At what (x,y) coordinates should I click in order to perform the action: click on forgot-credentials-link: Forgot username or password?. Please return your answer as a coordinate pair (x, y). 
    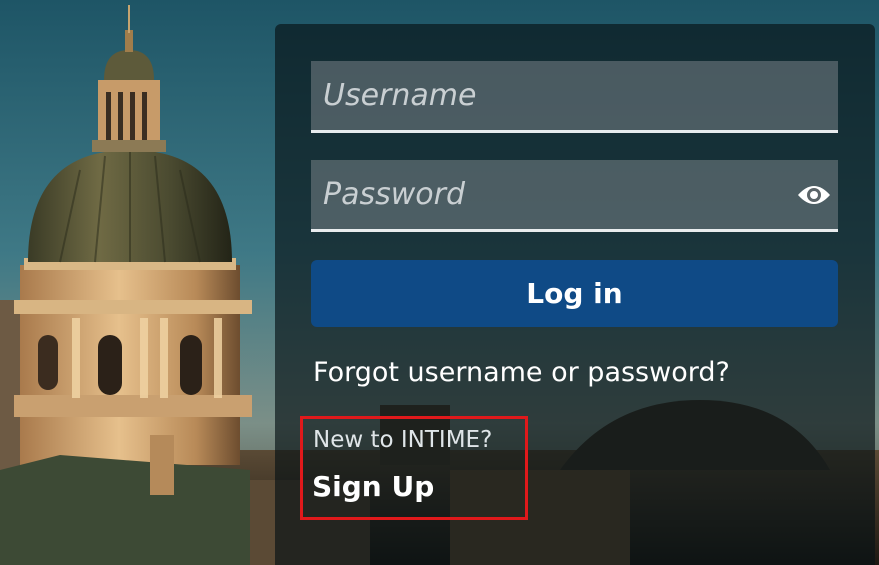
    Looking at the image, I should click on (521, 372).